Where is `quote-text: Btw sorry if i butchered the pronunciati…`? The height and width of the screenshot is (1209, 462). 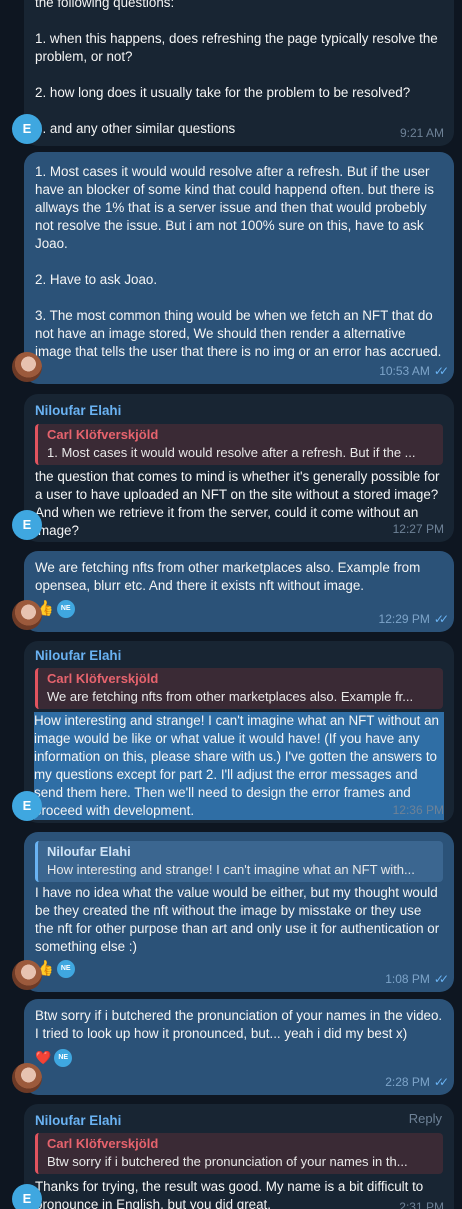
quote-text: Btw sorry if i butchered the pronunciati… is located at coordinates (227, 1161).